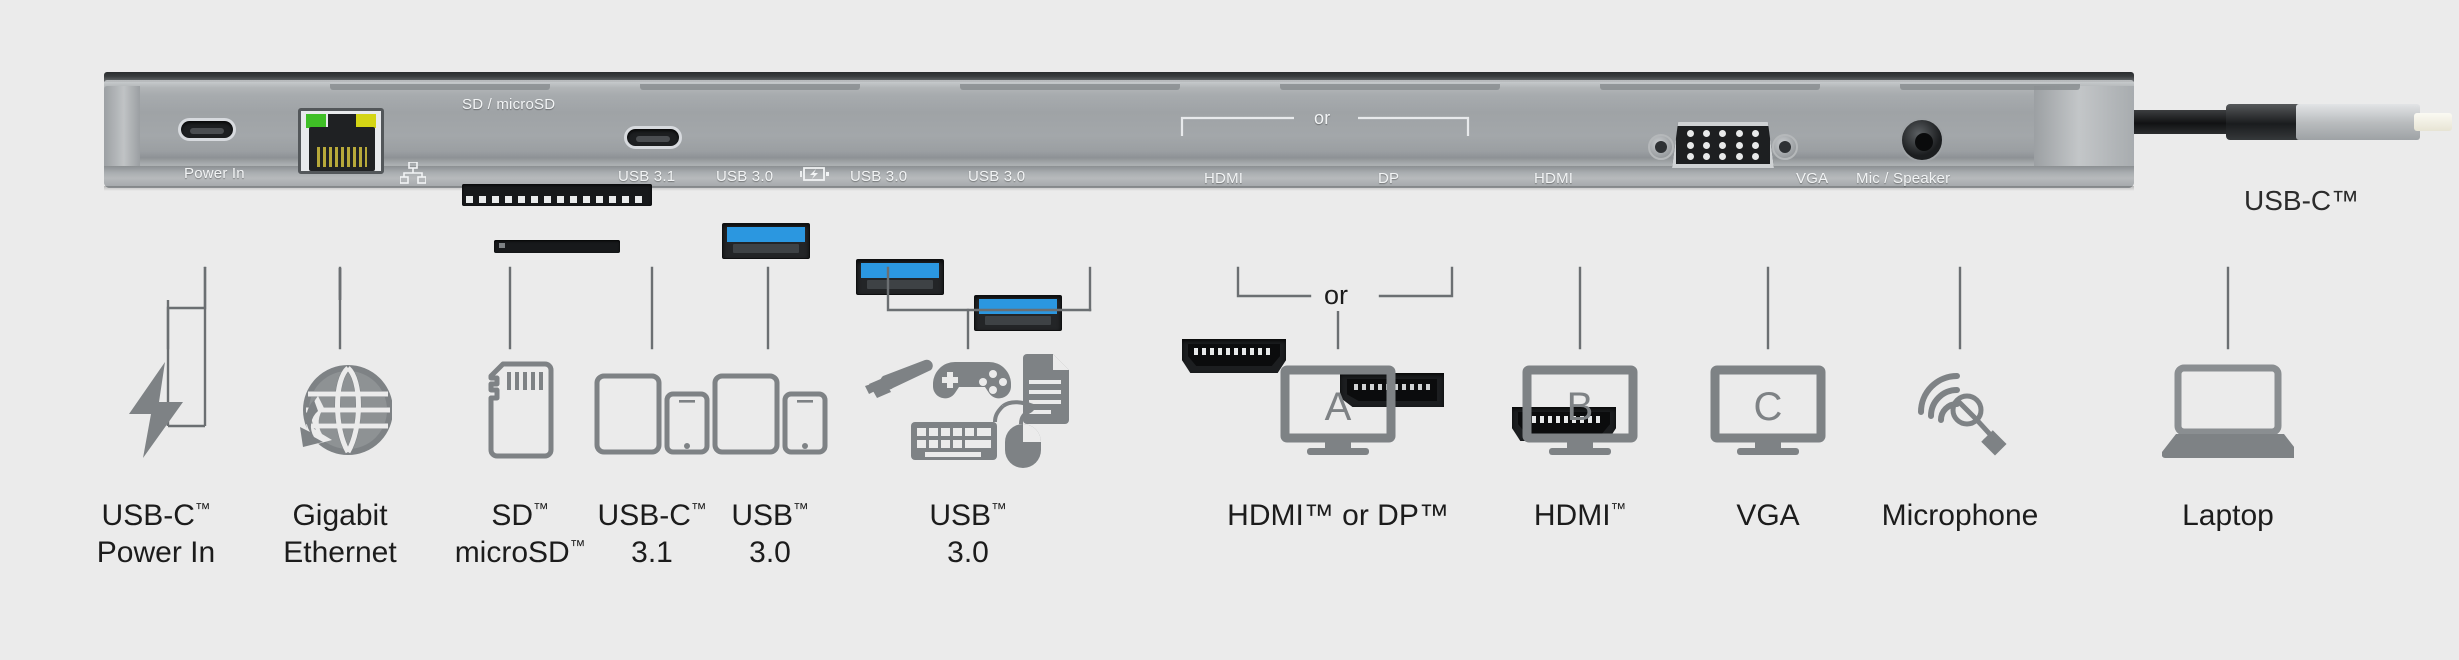 This screenshot has width=2459, height=660. What do you see at coordinates (557, 246) in the screenshot?
I see `port-microsd-slot` at bounding box center [557, 246].